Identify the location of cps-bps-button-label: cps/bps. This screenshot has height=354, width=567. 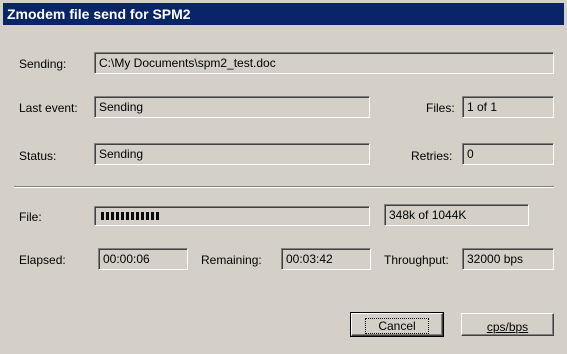
(507, 326).